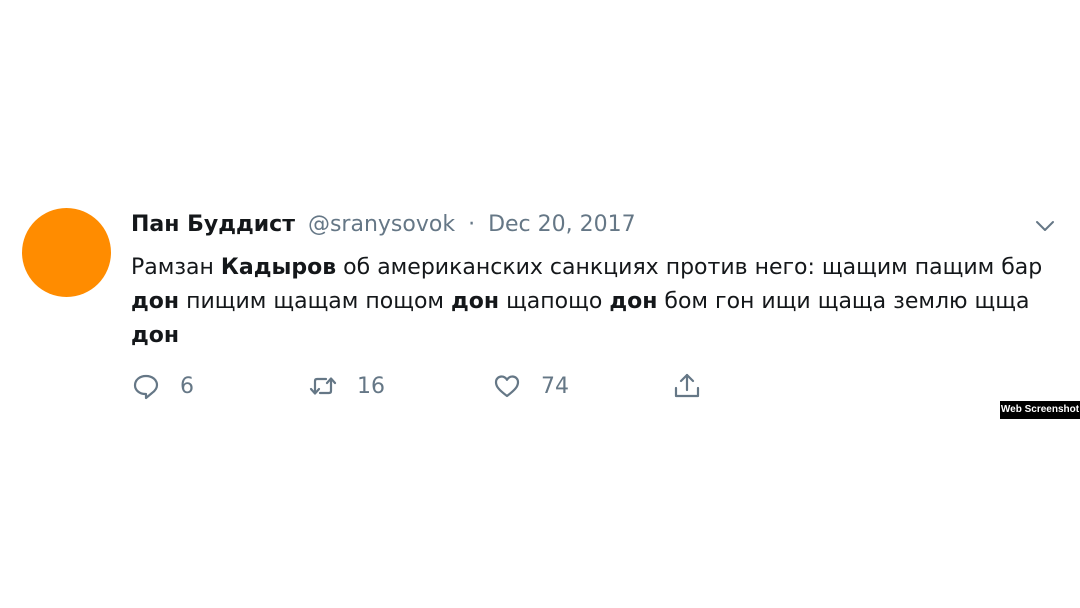  What do you see at coordinates (1045, 226) in the screenshot?
I see `chevron-down-icon` at bounding box center [1045, 226].